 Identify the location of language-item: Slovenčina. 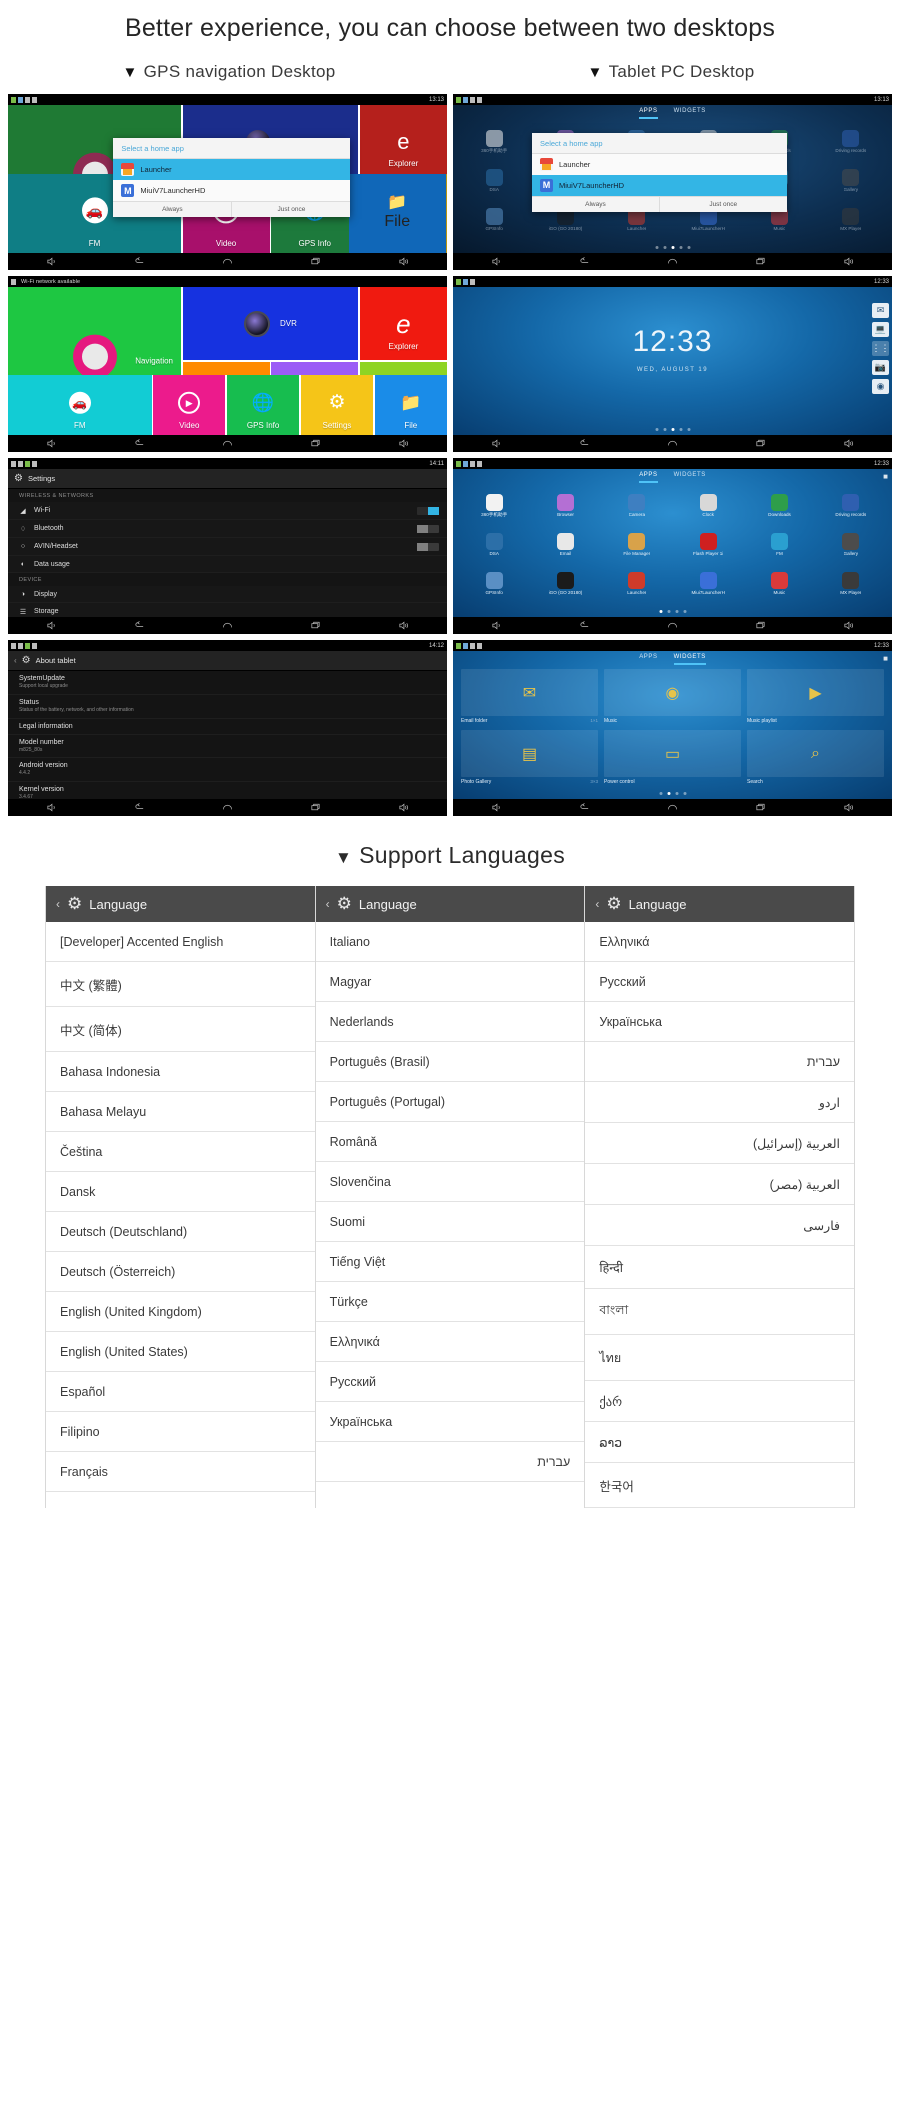
(450, 1182).